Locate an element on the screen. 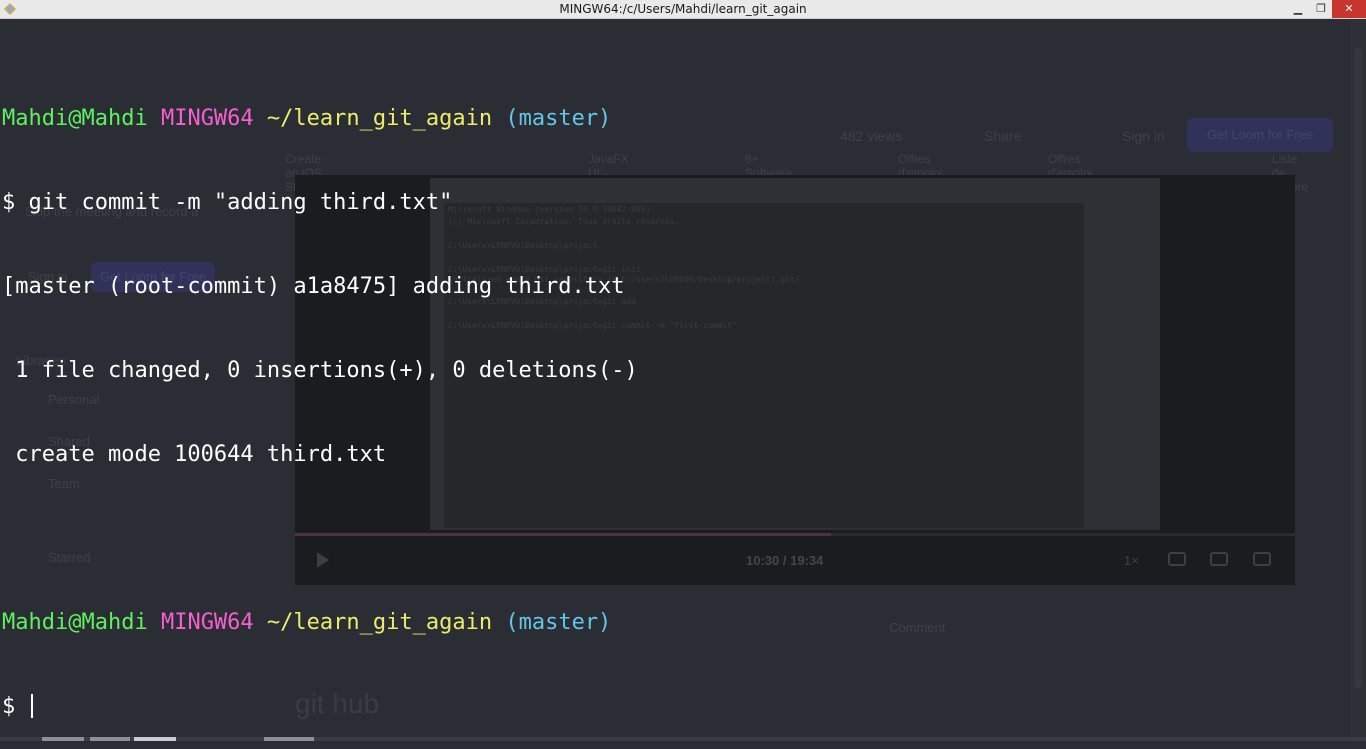 The width and height of the screenshot is (1366, 749). share-link: Share is located at coordinates (1003, 136).